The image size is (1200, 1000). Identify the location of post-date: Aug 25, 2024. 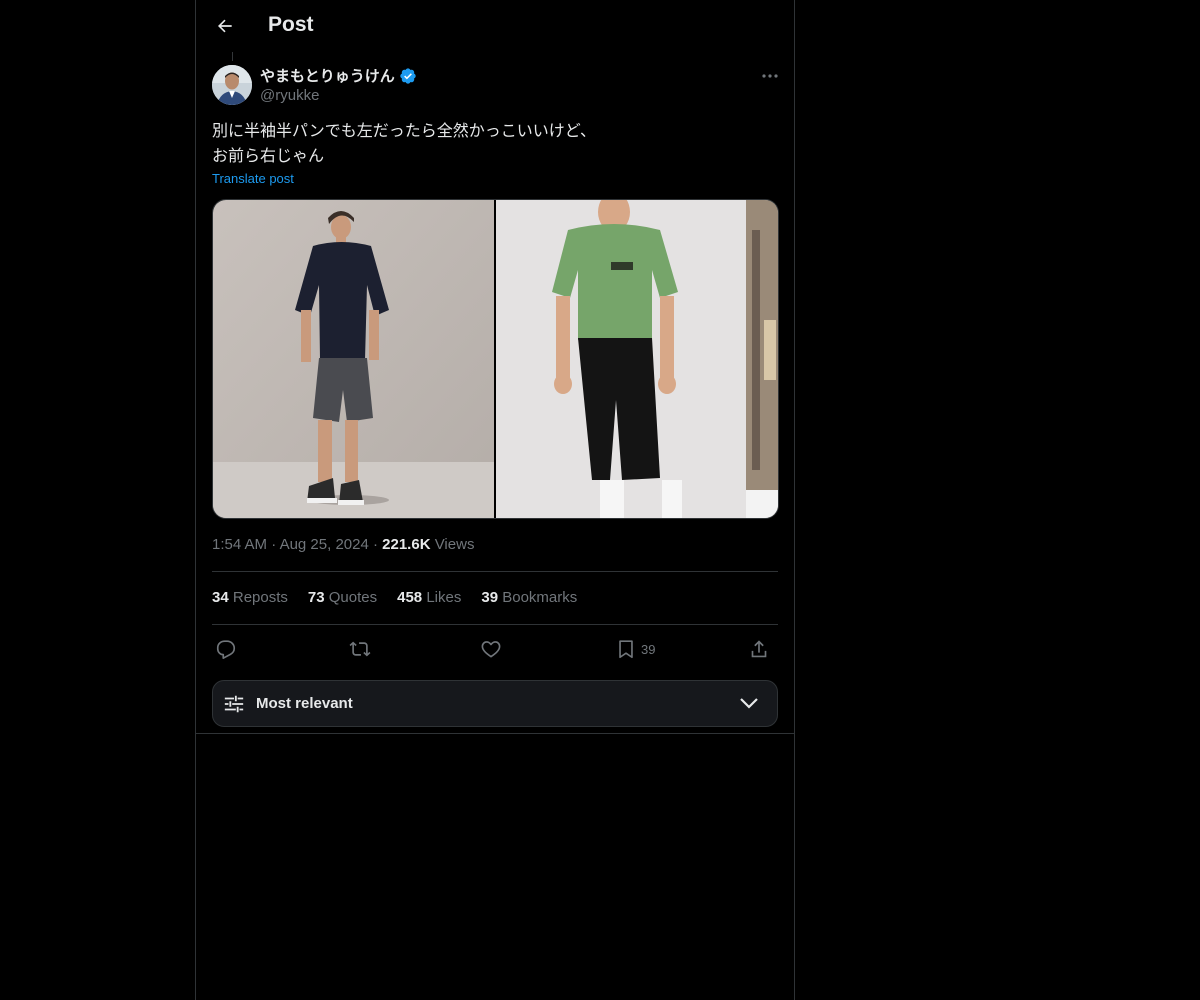
(324, 544).